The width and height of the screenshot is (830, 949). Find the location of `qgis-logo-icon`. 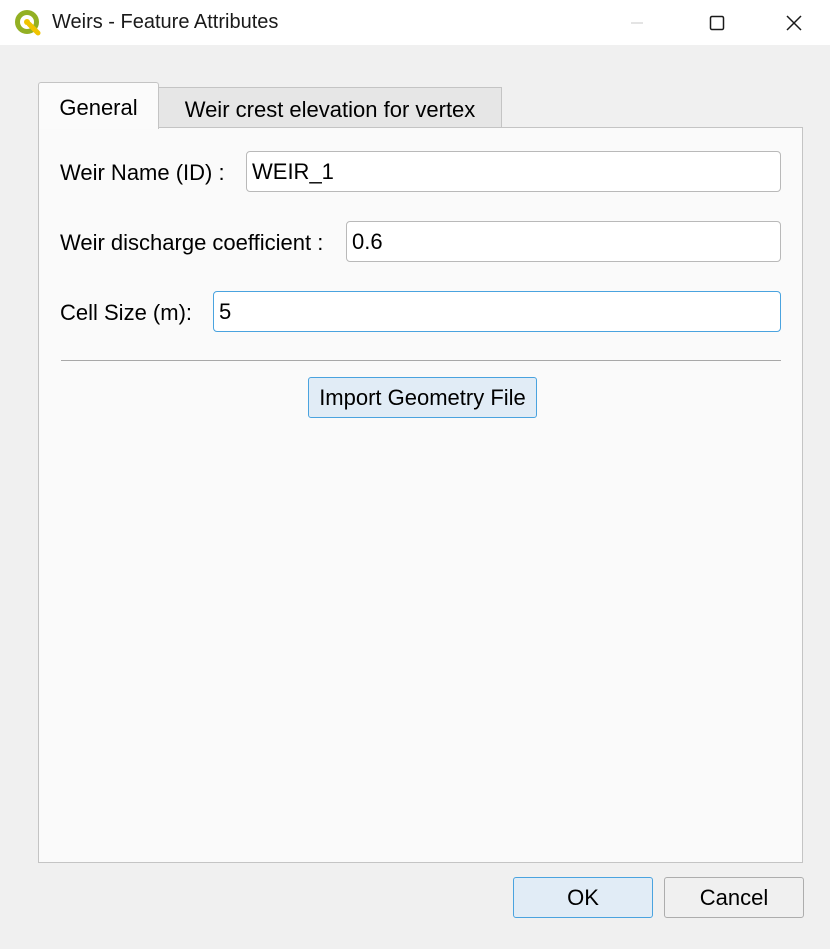

qgis-logo-icon is located at coordinates (28, 23).